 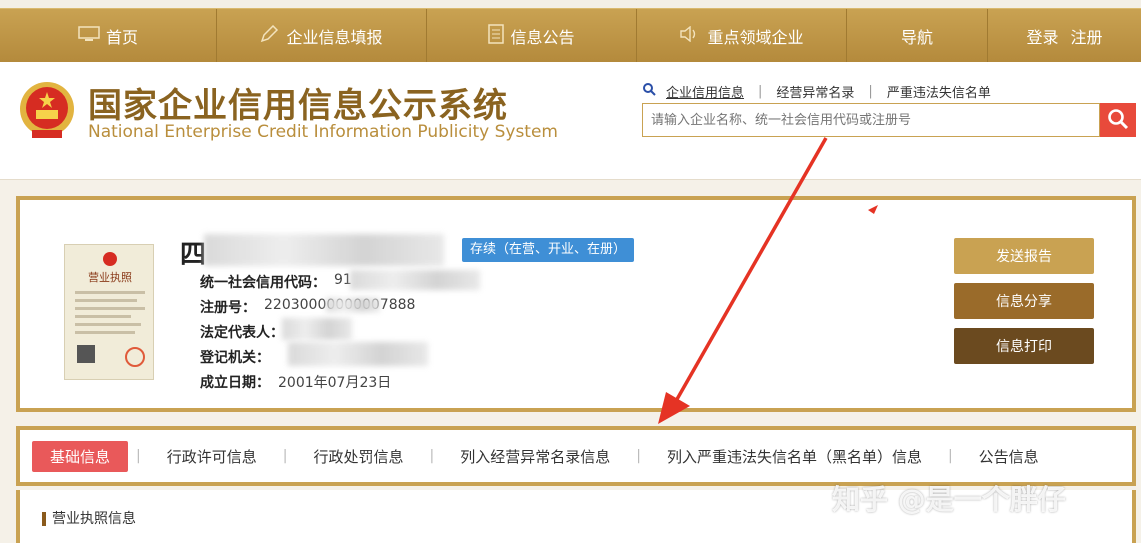 I want to click on watermark: 知乎 @是一个胖仔, so click(x=949, y=499).